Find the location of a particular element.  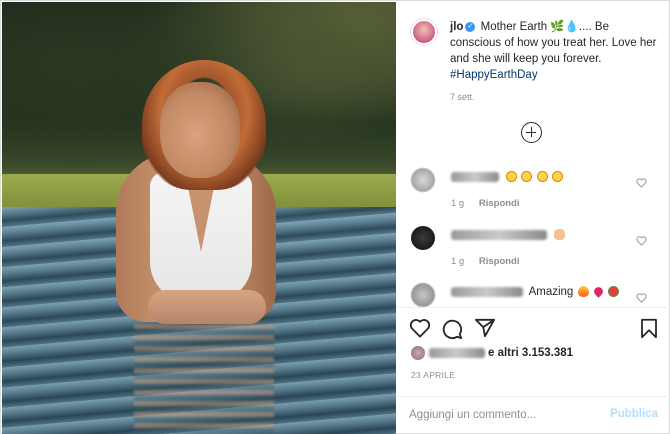

comment-text: Amazing is located at coordinates (535, 292).